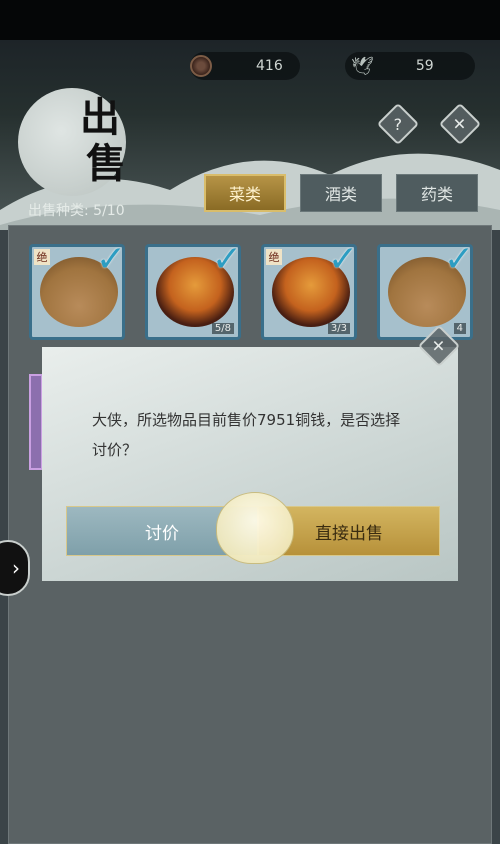 The width and height of the screenshot is (500, 844). Describe the element at coordinates (106, 163) in the screenshot. I see `title-char-2: 售` at that location.